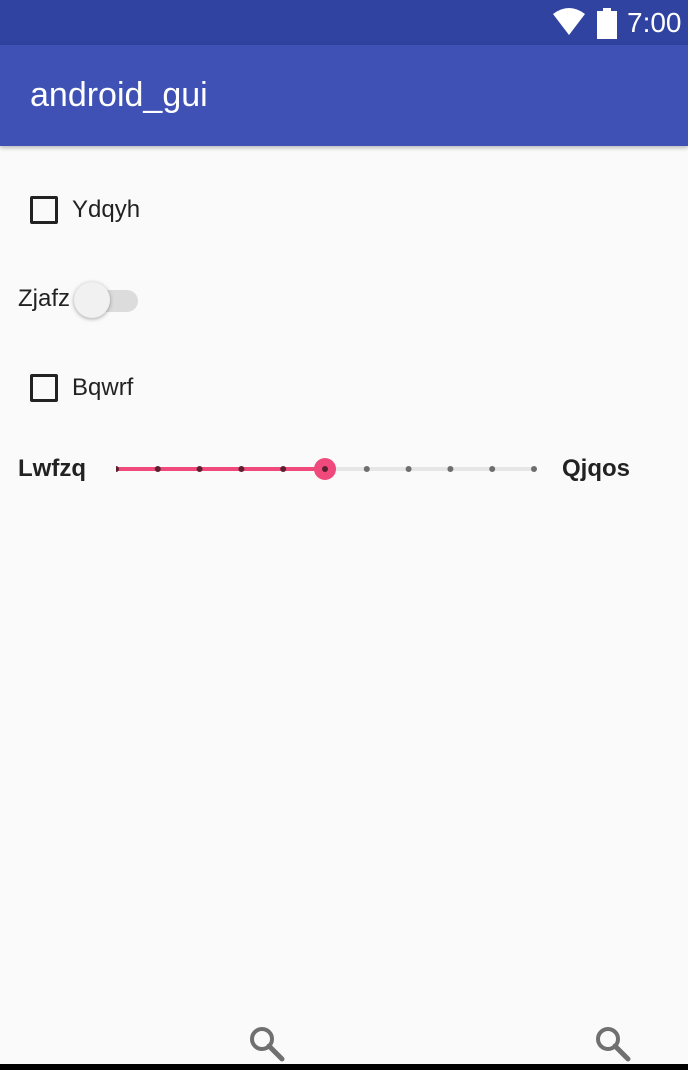  I want to click on checkbox-label: Ydqyh, so click(106, 209).